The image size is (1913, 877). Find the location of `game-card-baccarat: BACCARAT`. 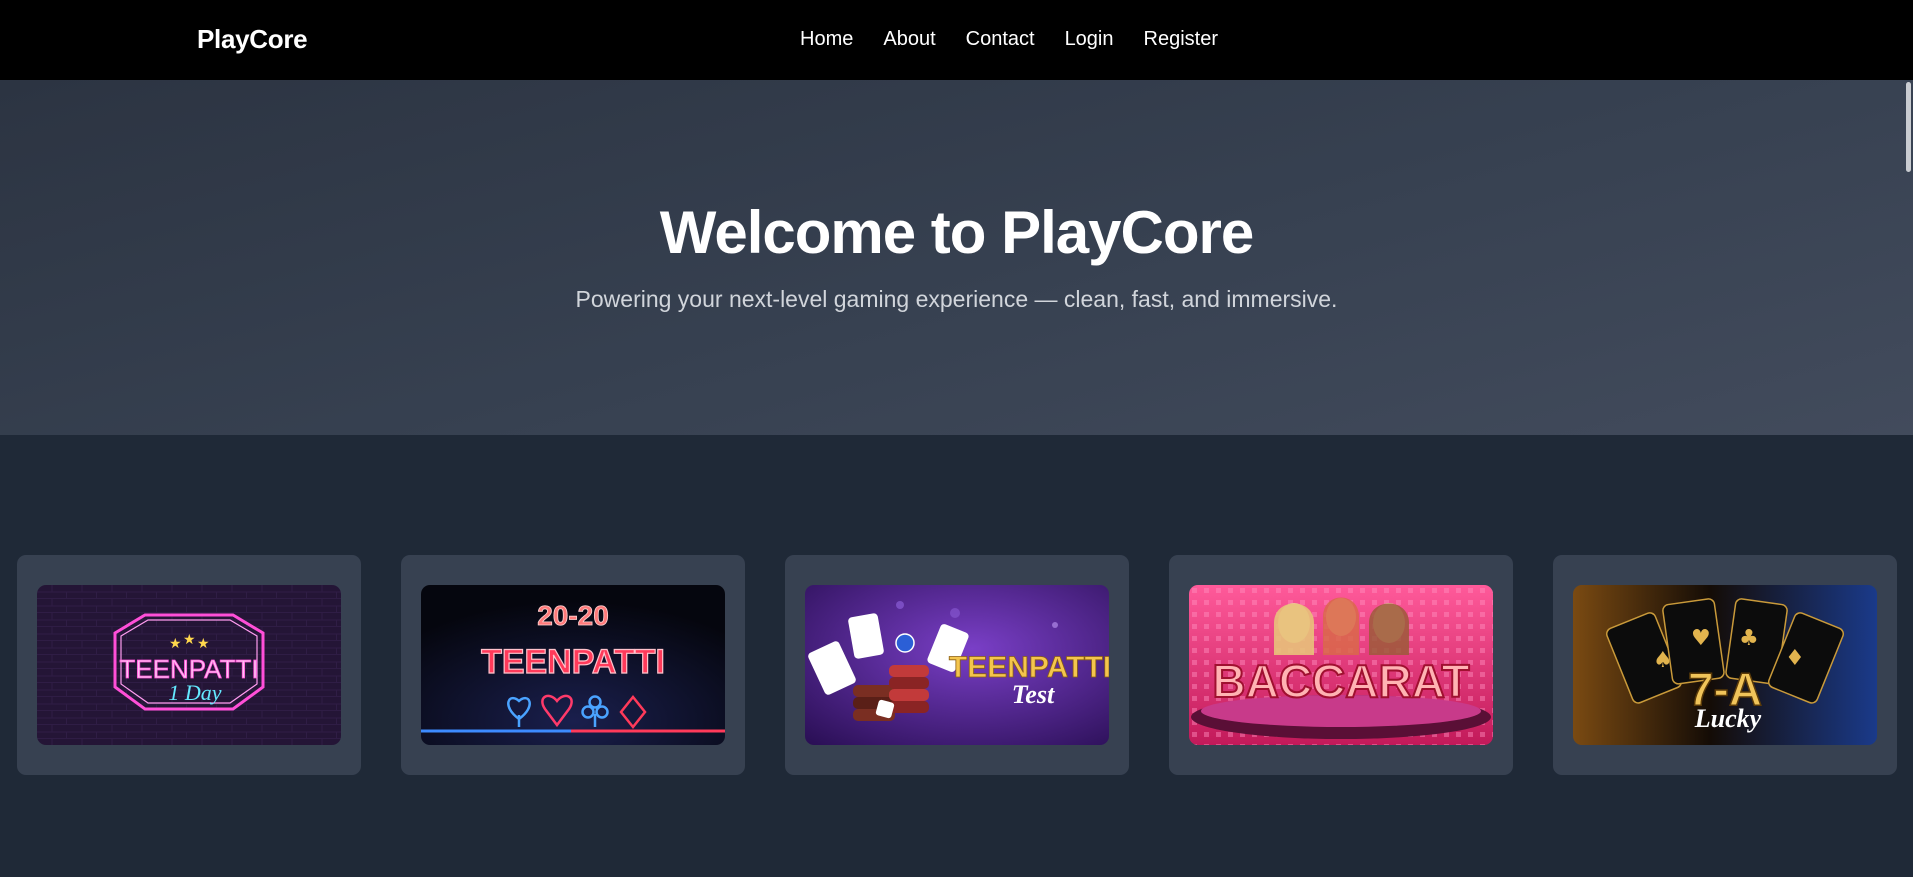

game-card-baccarat: BACCARAT is located at coordinates (1341, 665).